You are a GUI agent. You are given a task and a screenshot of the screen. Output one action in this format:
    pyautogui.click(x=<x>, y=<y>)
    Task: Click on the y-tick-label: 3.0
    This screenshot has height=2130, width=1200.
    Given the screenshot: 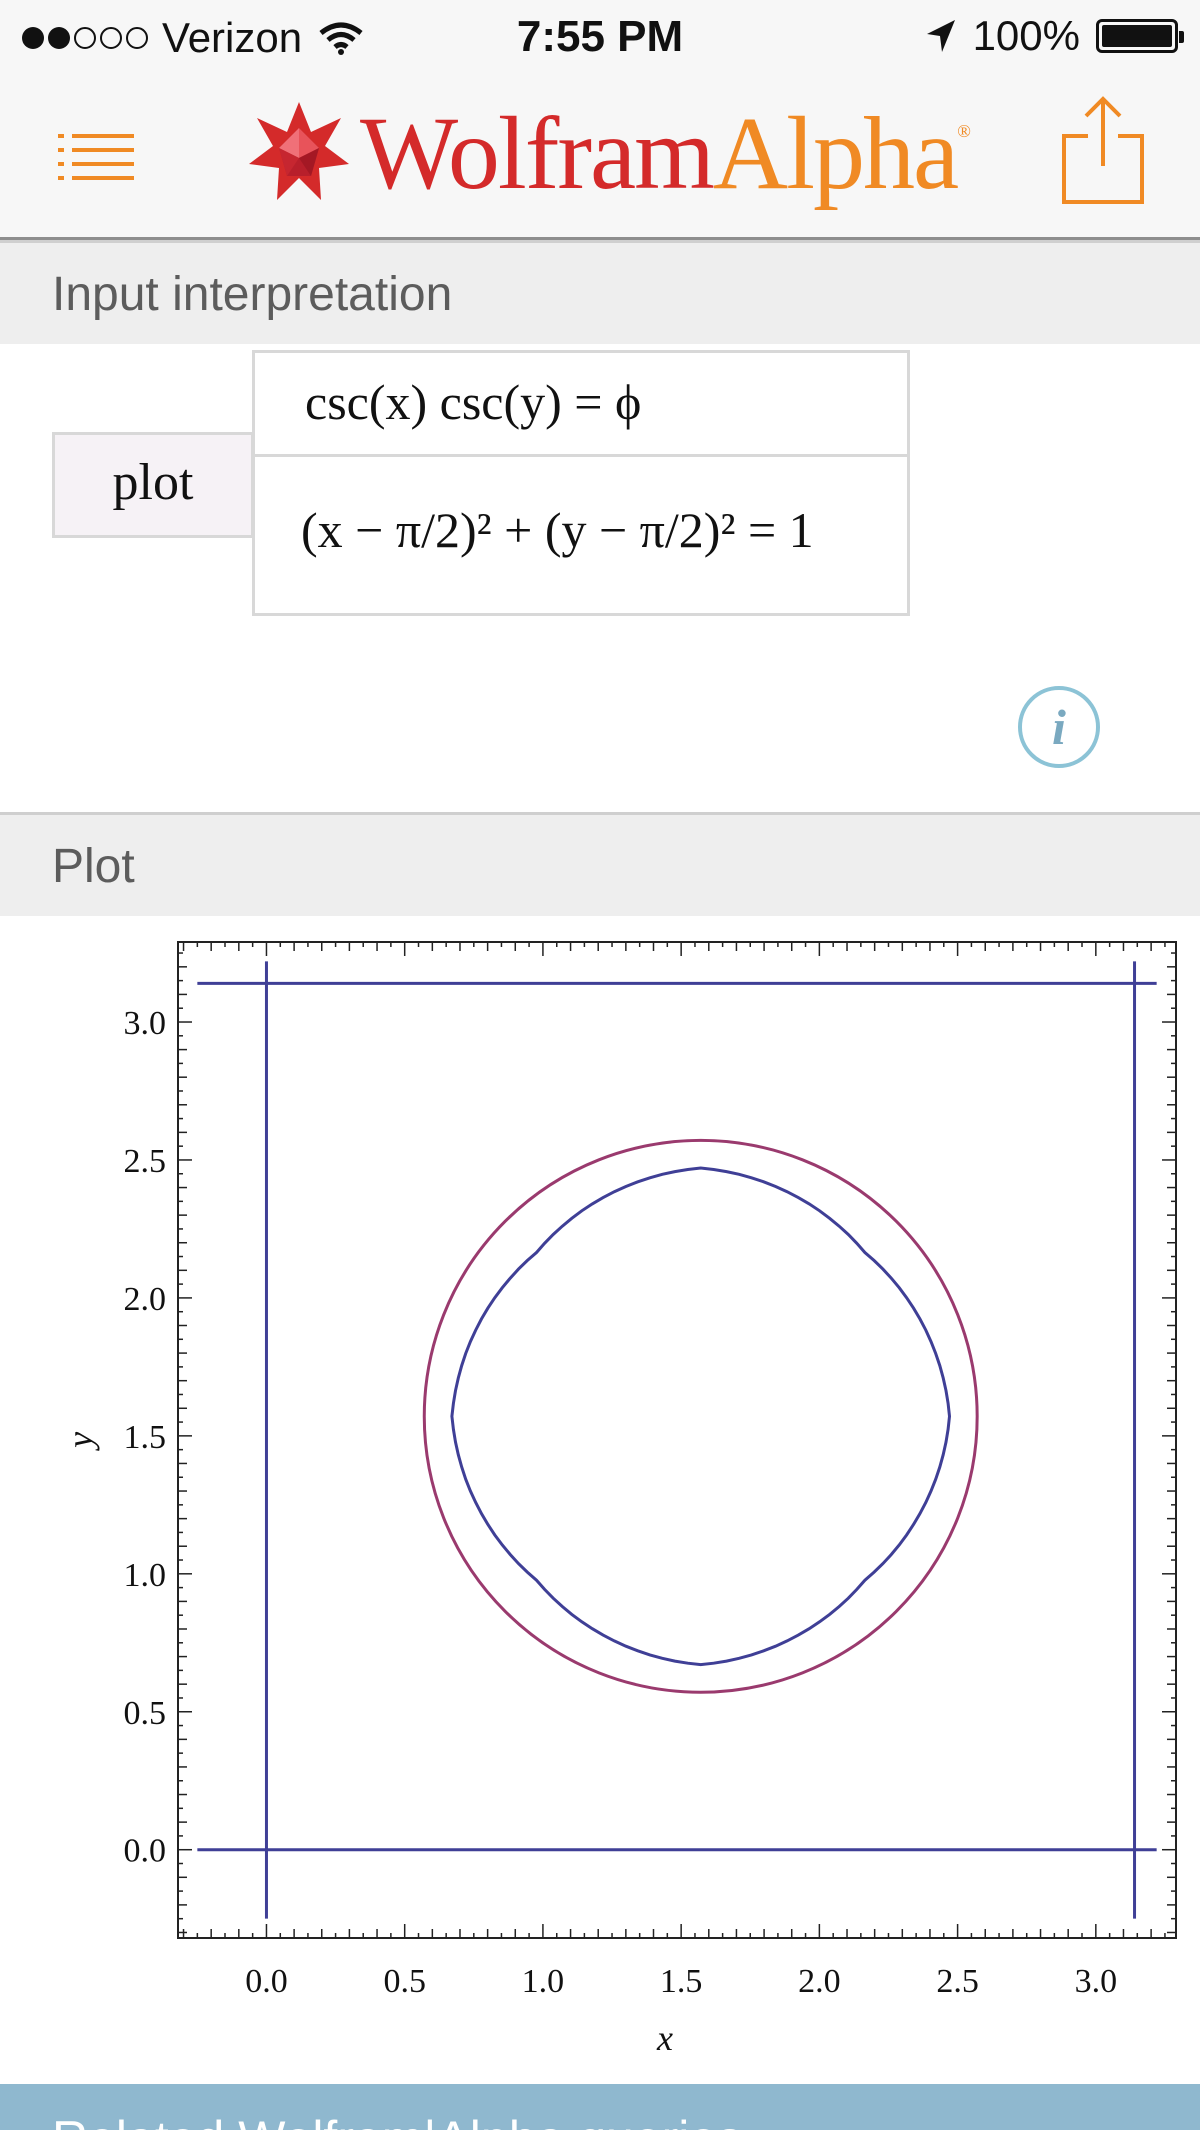 What is the action you would take?
    pyautogui.click(x=145, y=1023)
    